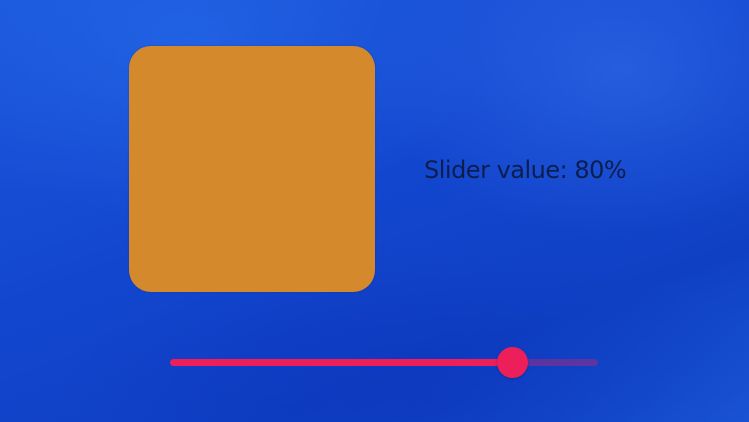 The height and width of the screenshot is (422, 749). I want to click on slider-fill, so click(341, 362).